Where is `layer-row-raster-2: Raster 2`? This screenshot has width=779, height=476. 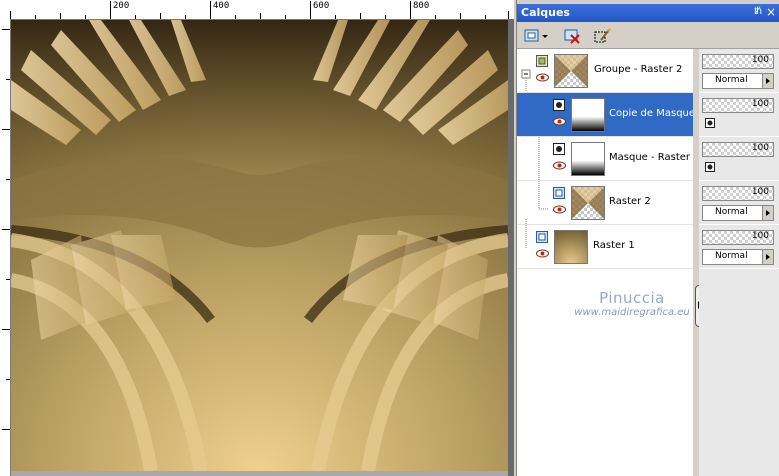
layer-row-raster-2: Raster 2 is located at coordinates (605, 203).